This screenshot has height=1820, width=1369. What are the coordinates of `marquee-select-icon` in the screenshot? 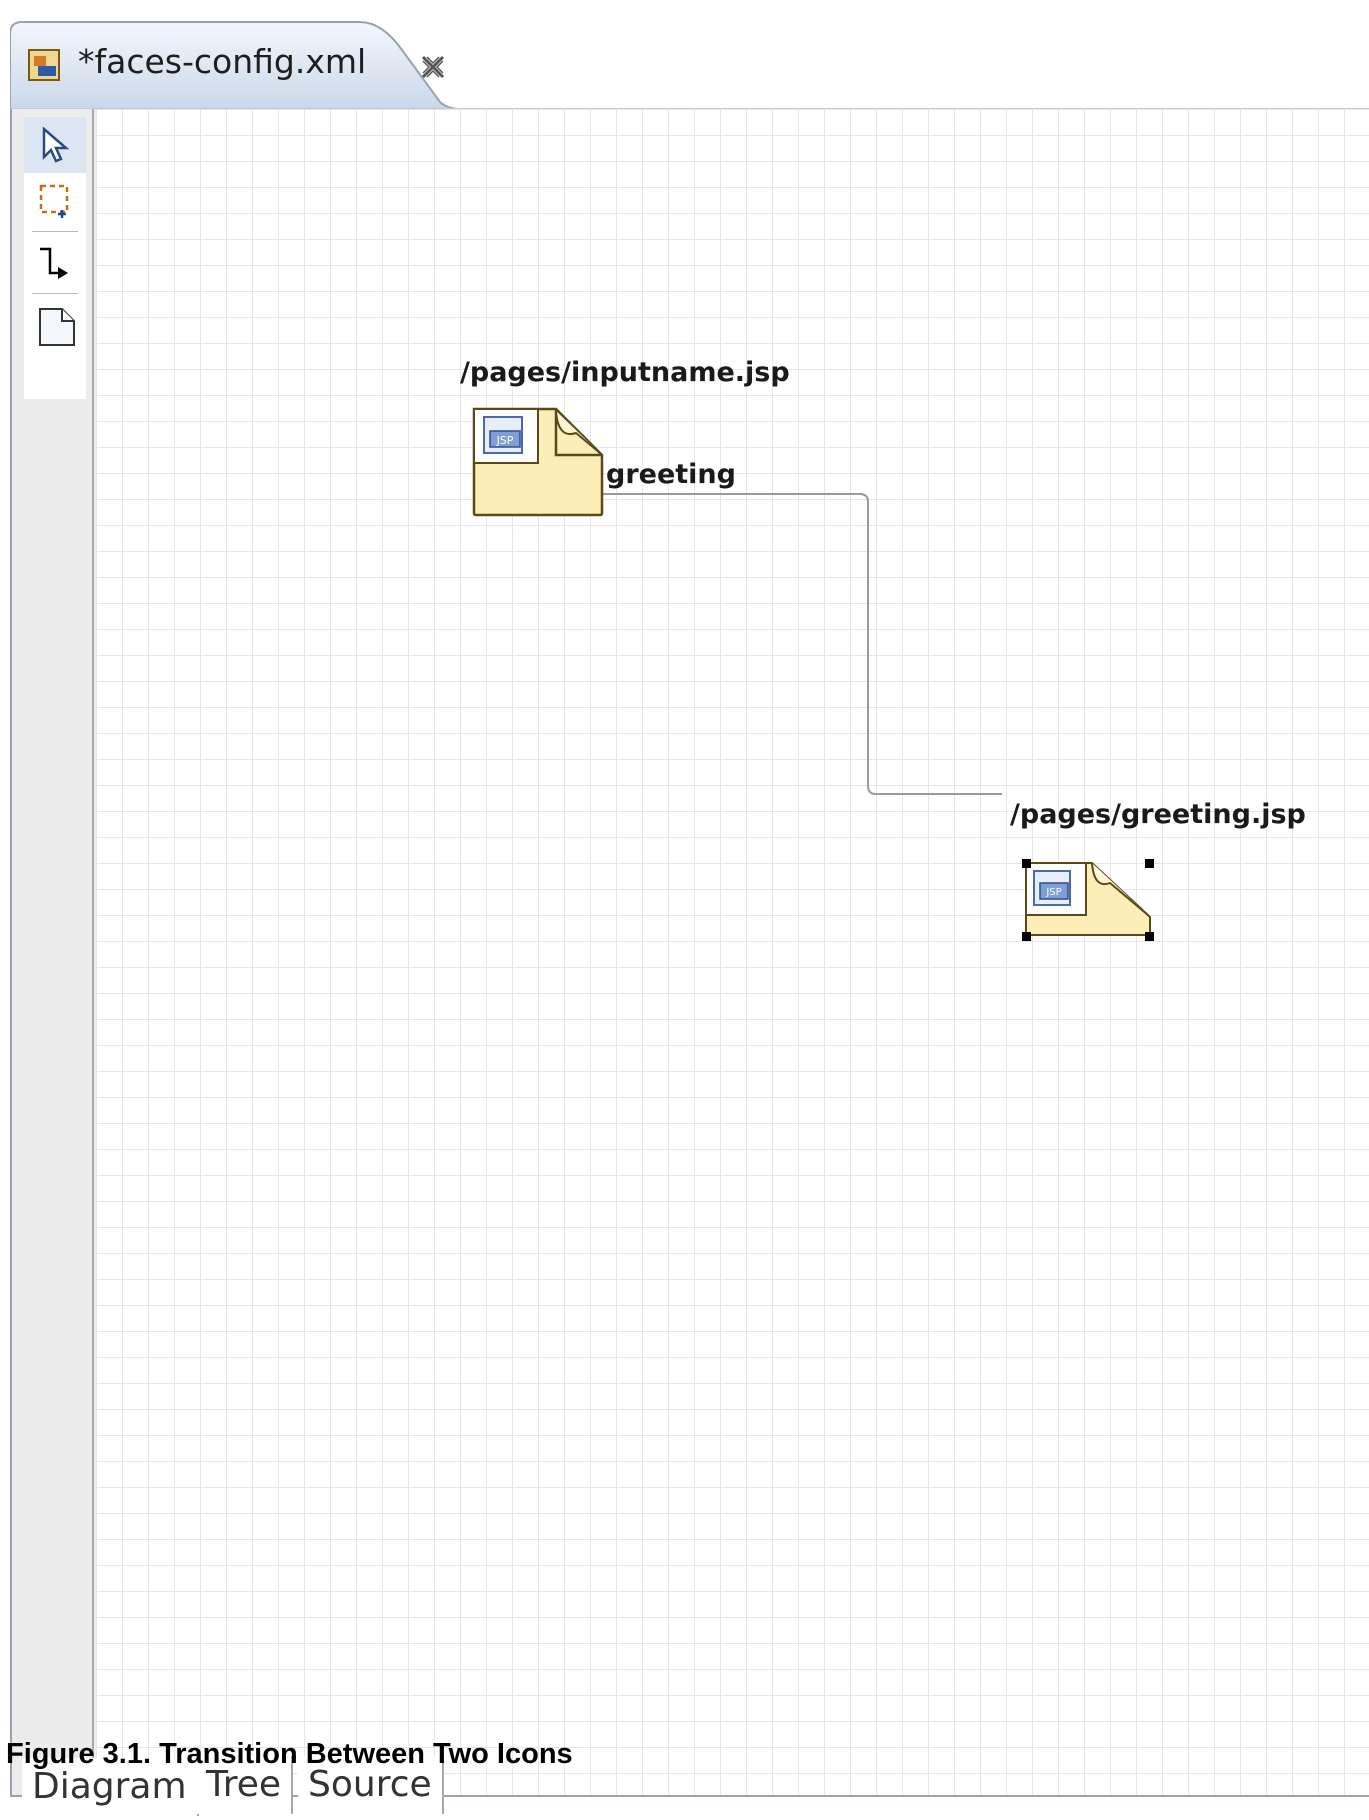 It's located at (54, 201).